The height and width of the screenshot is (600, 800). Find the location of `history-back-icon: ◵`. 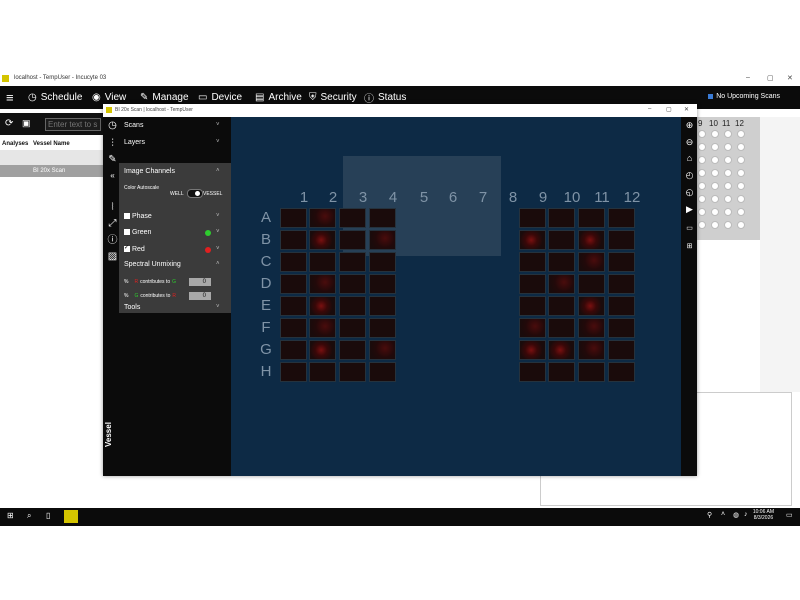

history-back-icon: ◵ is located at coordinates (689, 192).